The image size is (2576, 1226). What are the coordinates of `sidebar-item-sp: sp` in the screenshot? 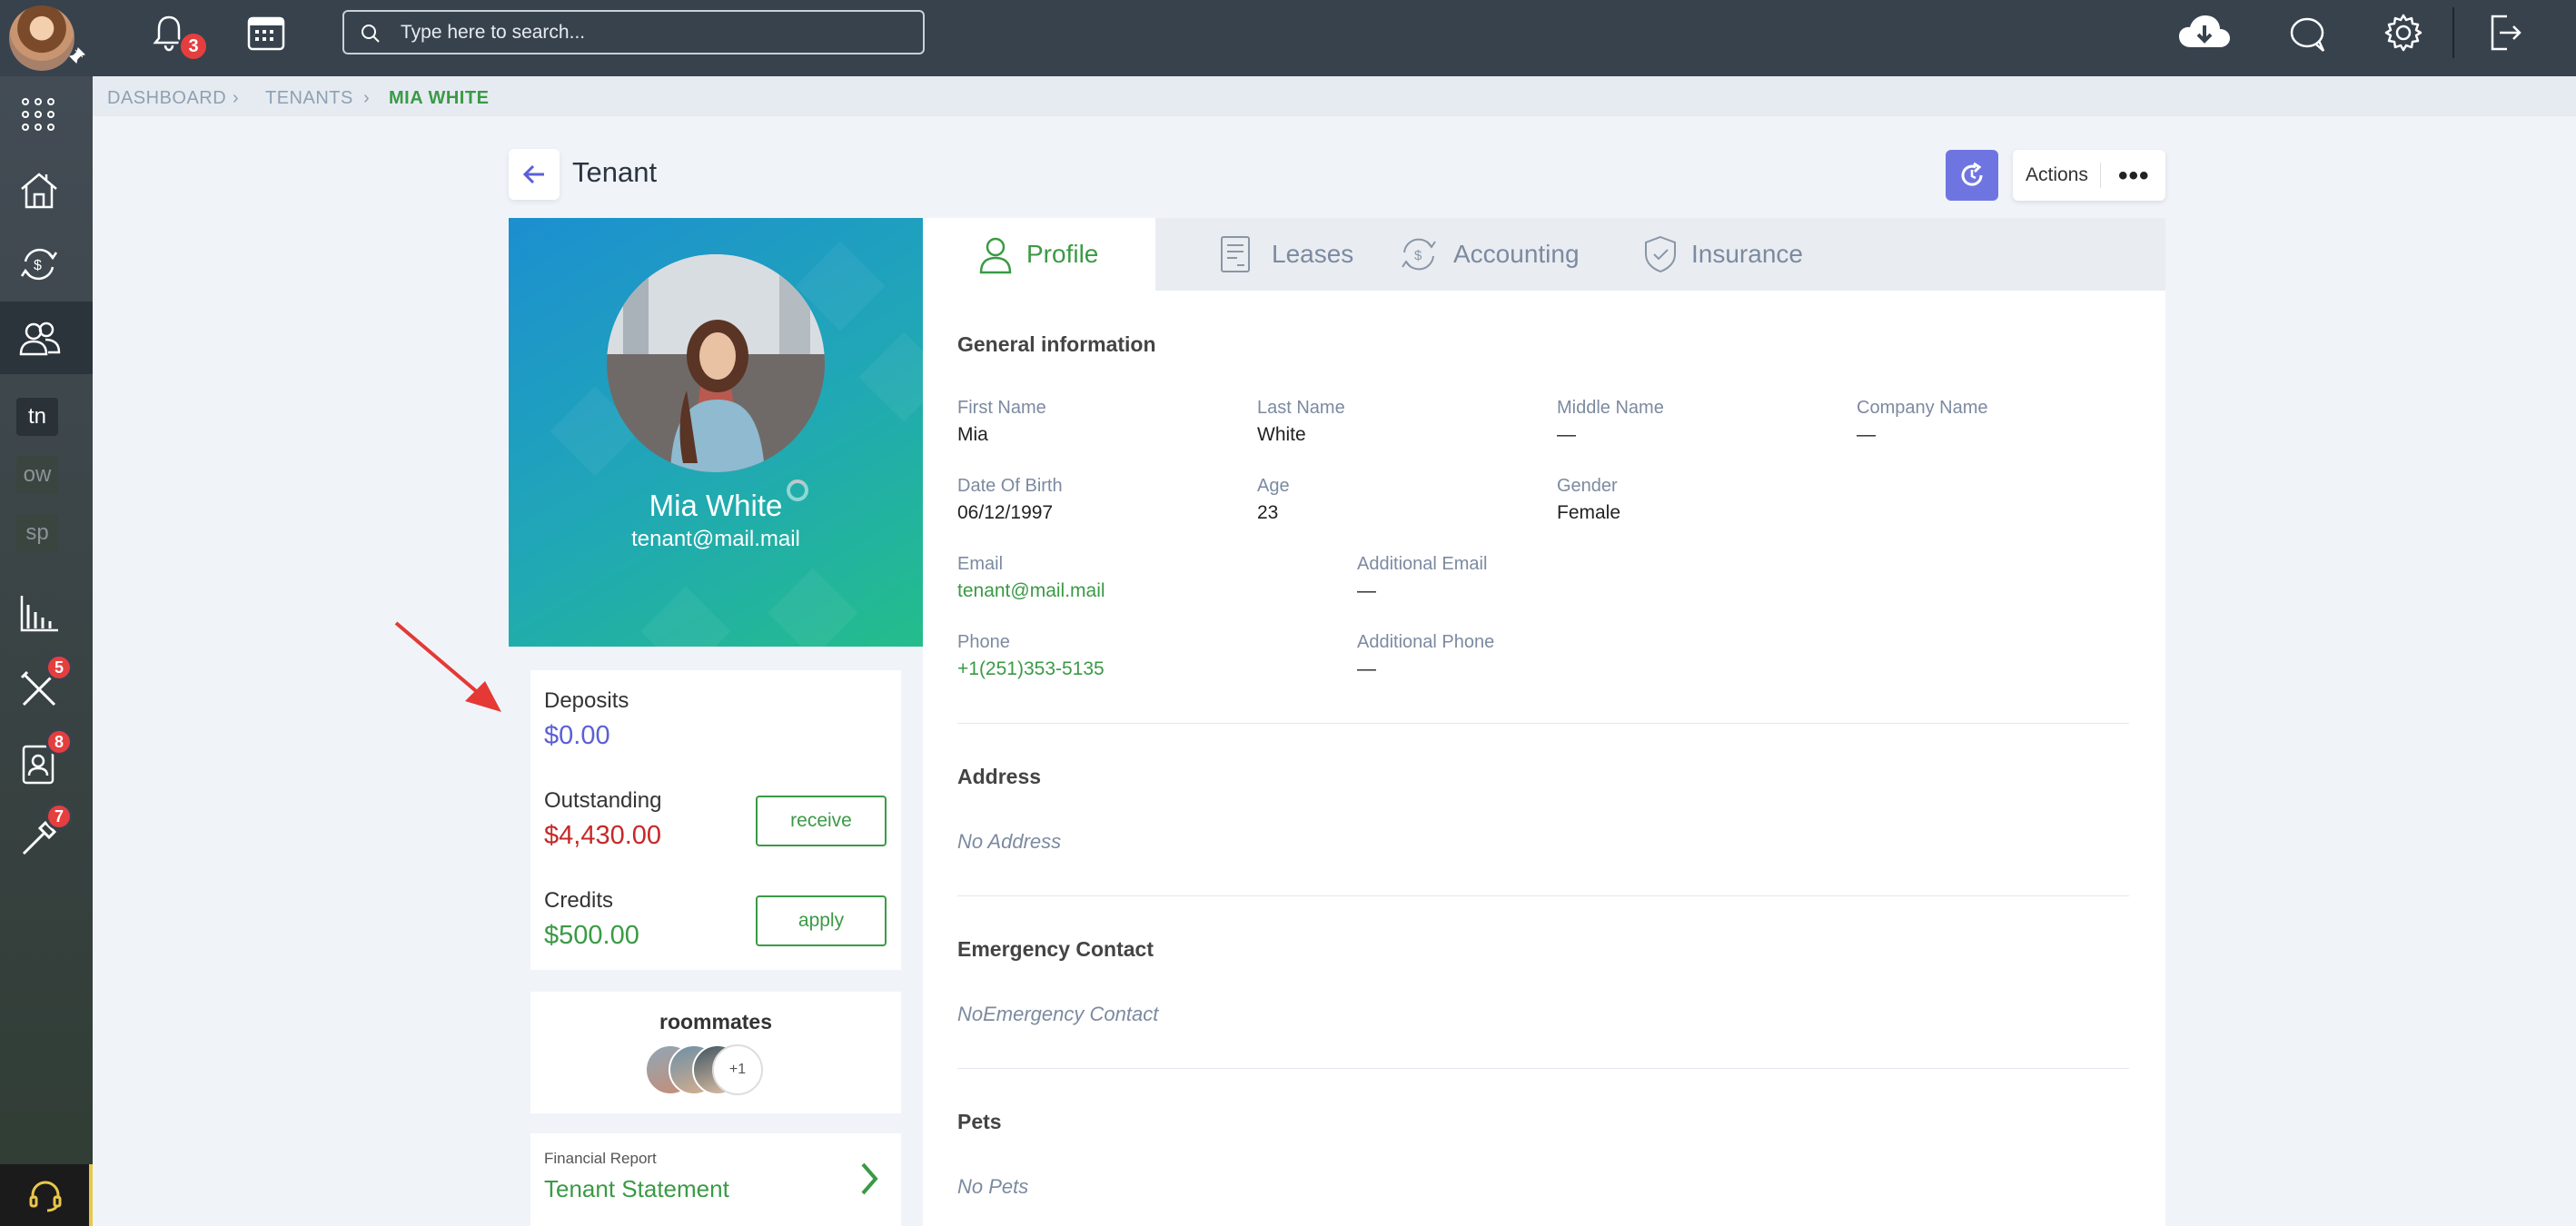 It's located at (37, 533).